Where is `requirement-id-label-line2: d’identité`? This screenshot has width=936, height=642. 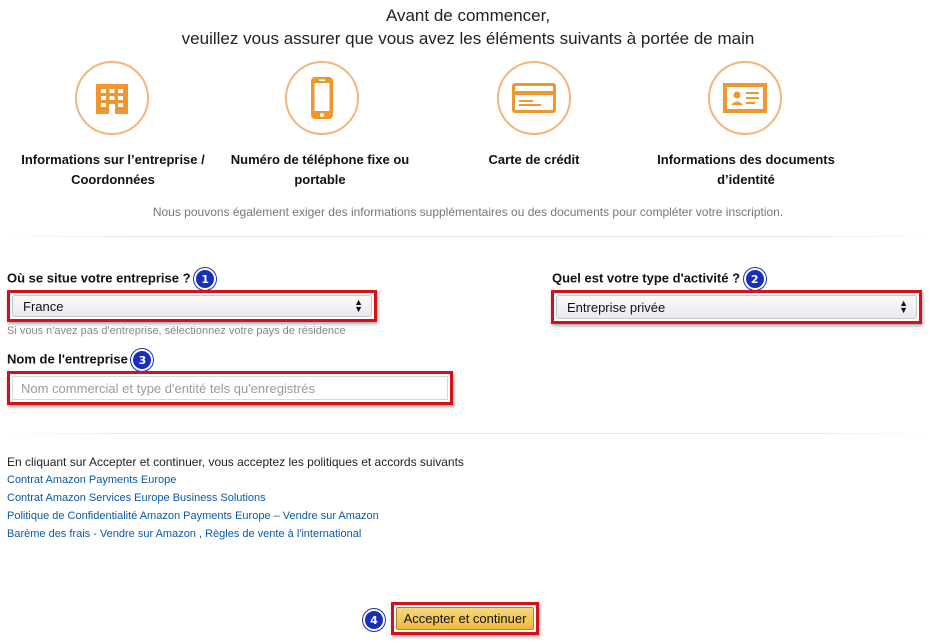
requirement-id-label-line2: d’identité is located at coordinates (746, 179).